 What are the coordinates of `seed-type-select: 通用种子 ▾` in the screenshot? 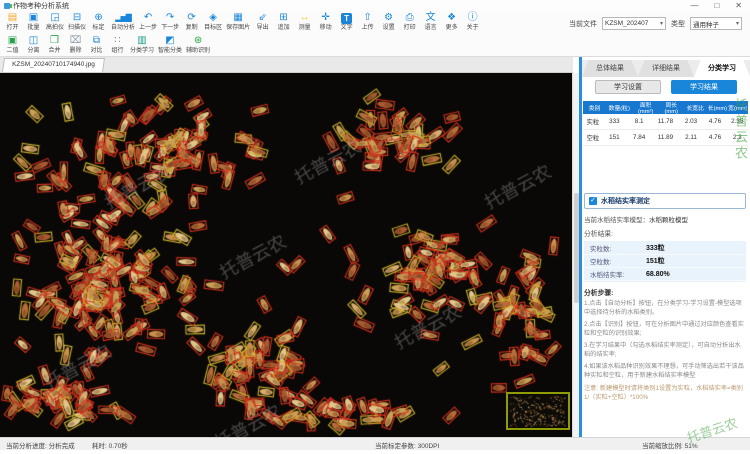 It's located at (716, 23).